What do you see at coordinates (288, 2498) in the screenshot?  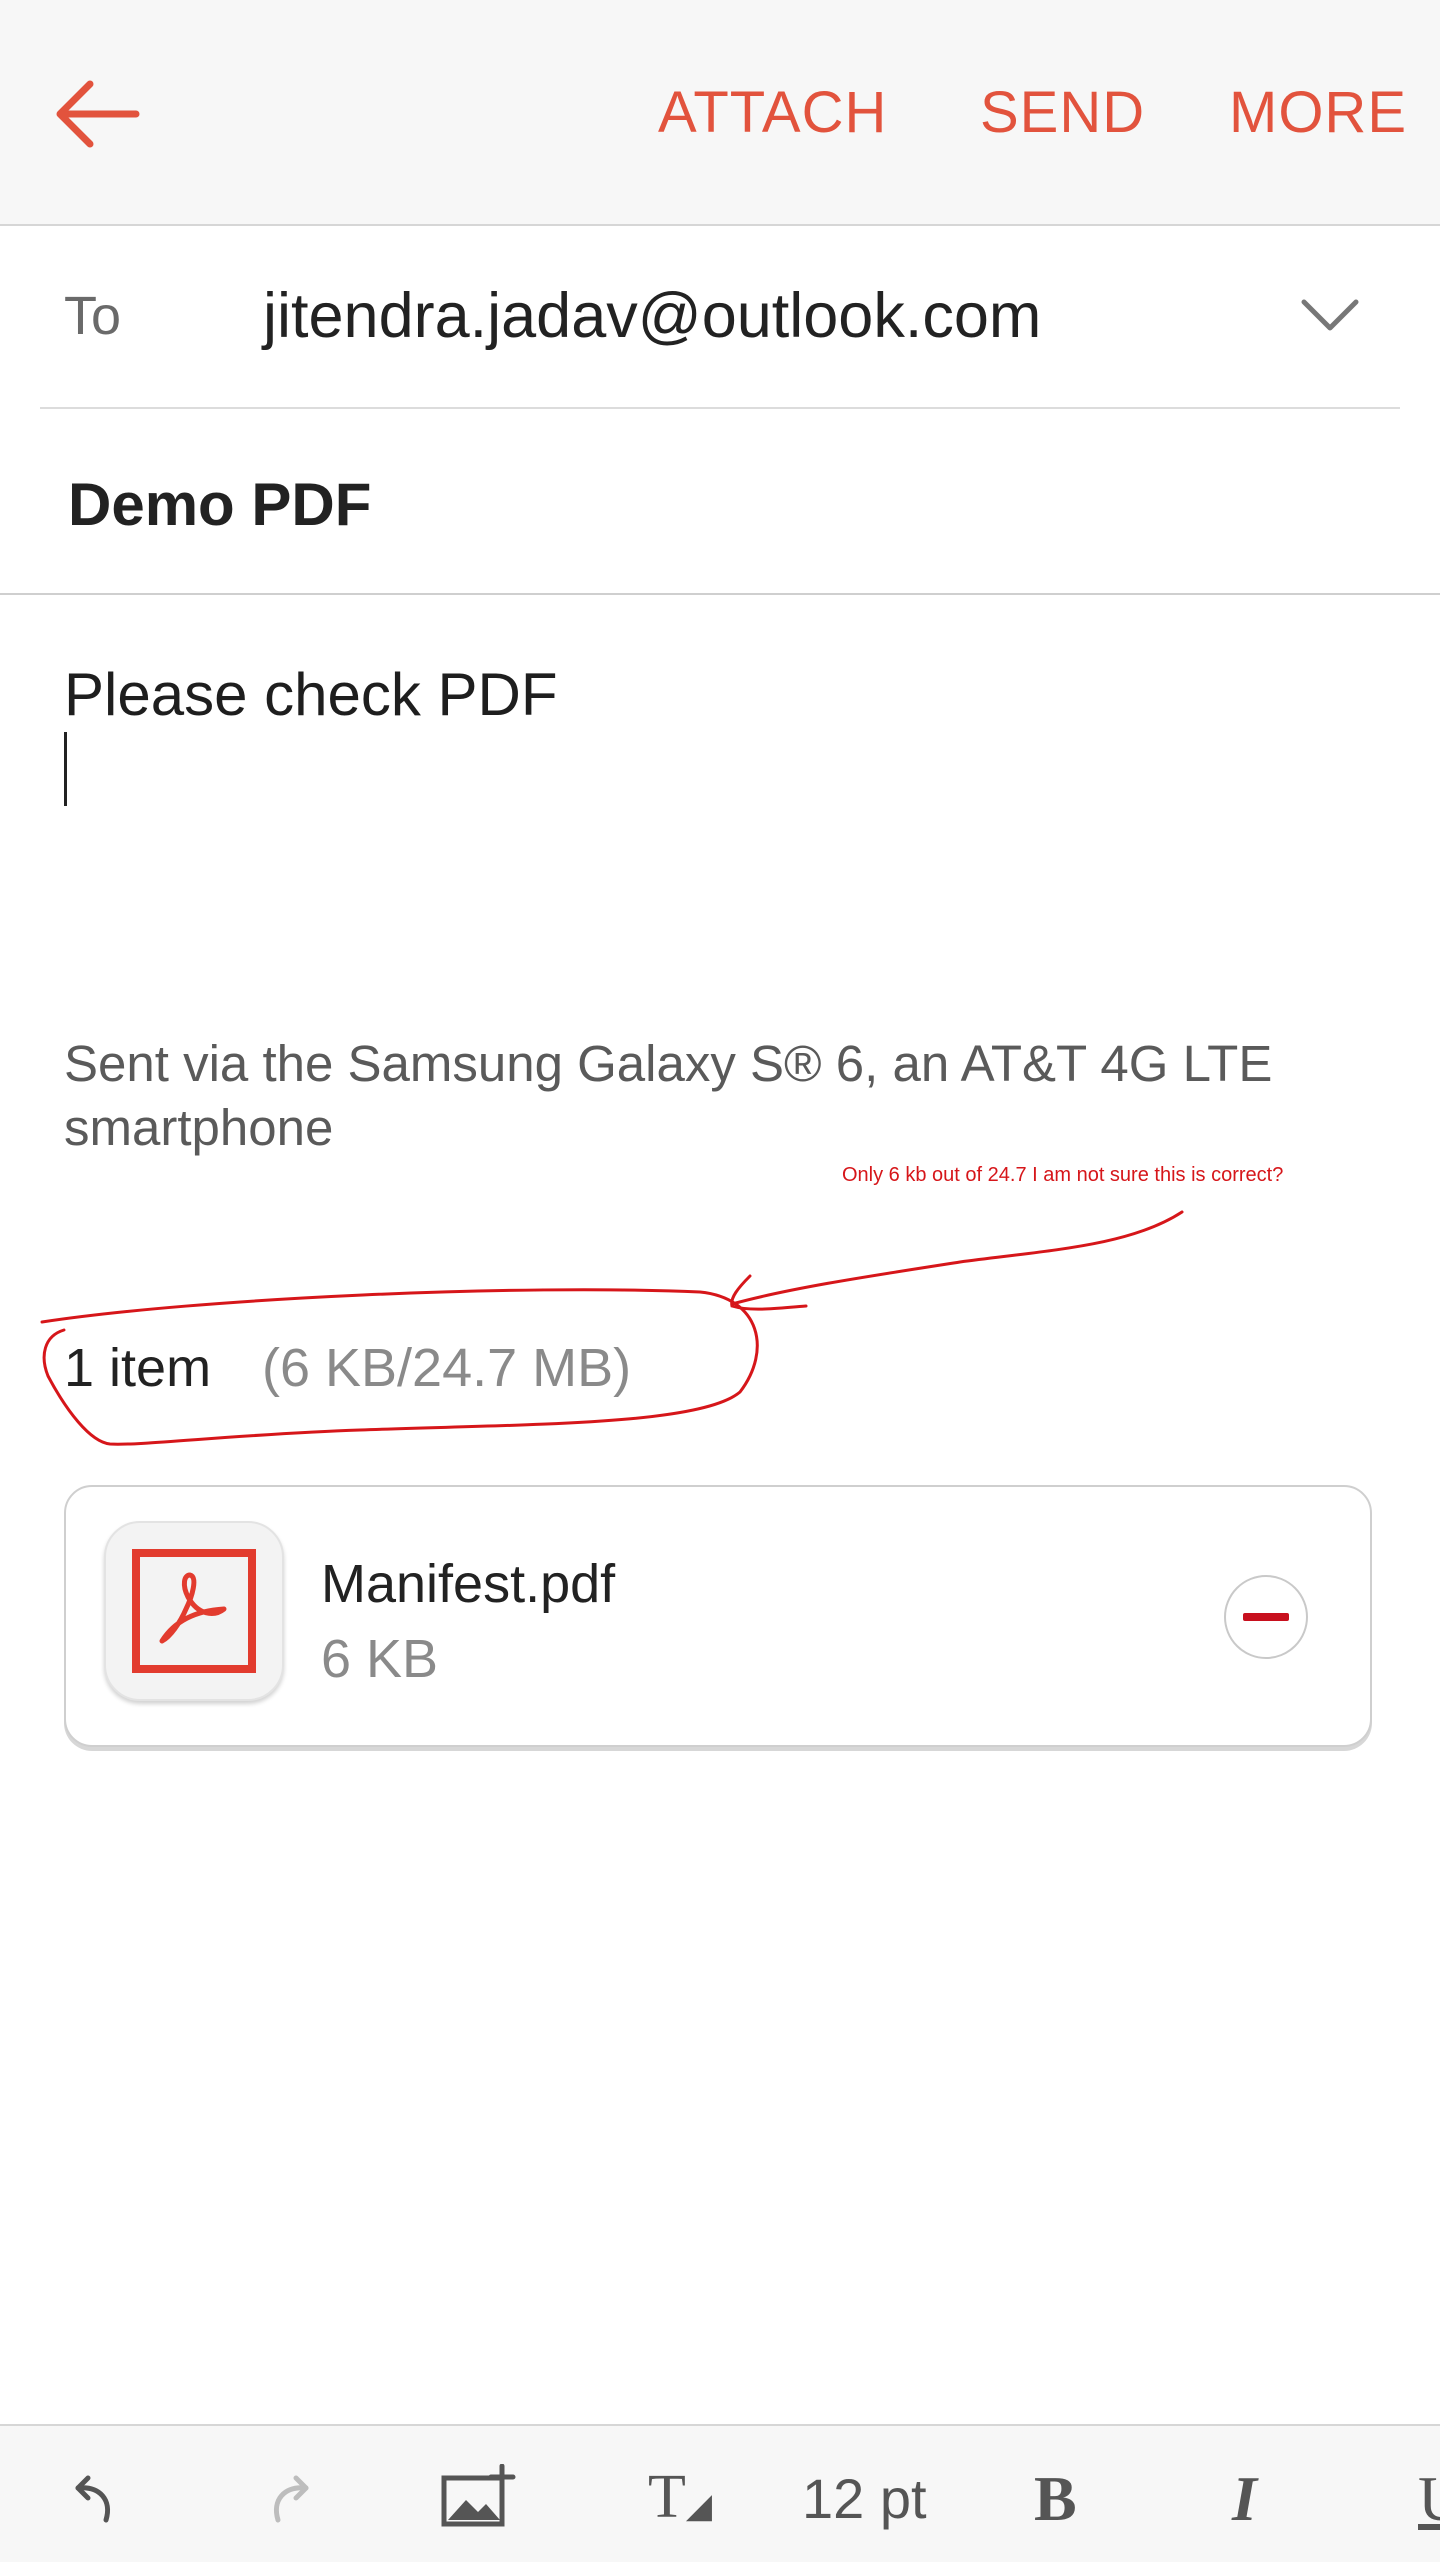 I see `redo-icon` at bounding box center [288, 2498].